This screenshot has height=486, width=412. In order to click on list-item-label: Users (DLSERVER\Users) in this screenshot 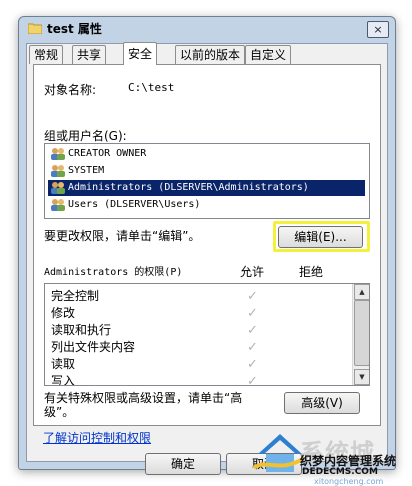, I will do `click(134, 204)`.